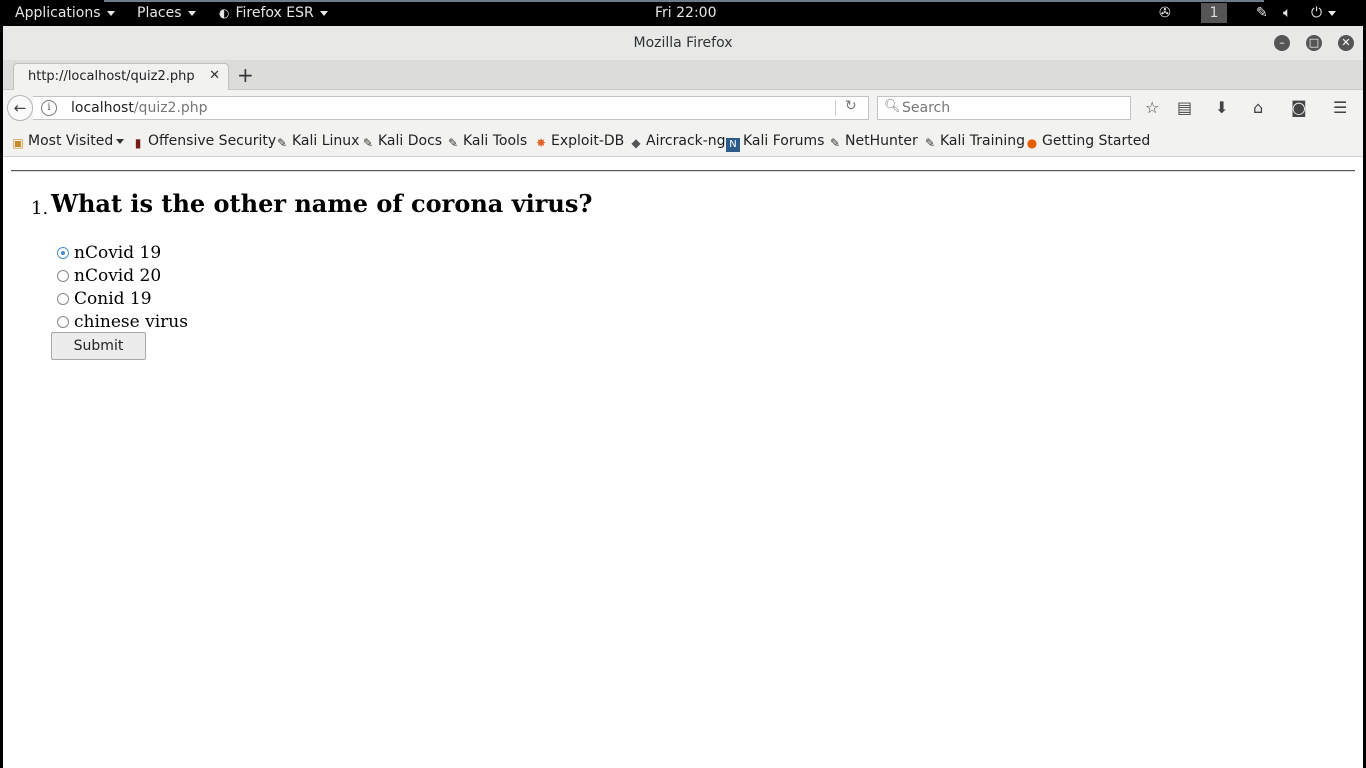 The height and width of the screenshot is (768, 1366). Describe the element at coordinates (131, 322) in the screenshot. I see `answer-option-label: chinese virus` at that location.